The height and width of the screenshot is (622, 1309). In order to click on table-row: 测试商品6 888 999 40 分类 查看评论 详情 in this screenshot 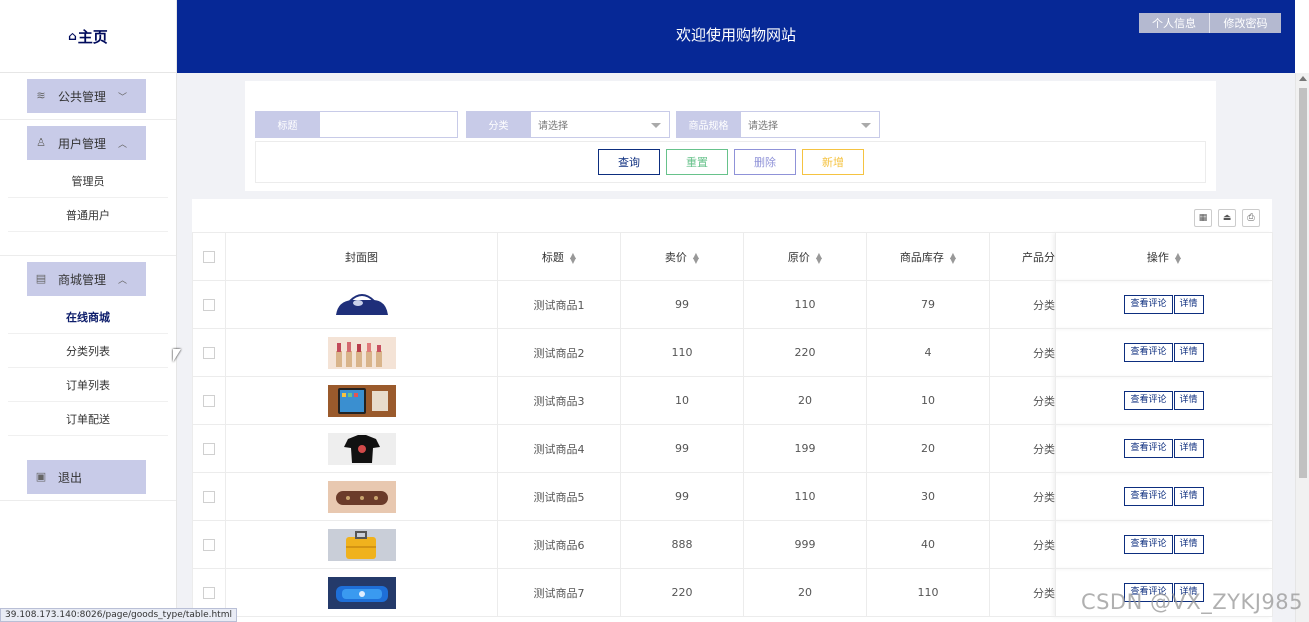, I will do `click(732, 544)`.